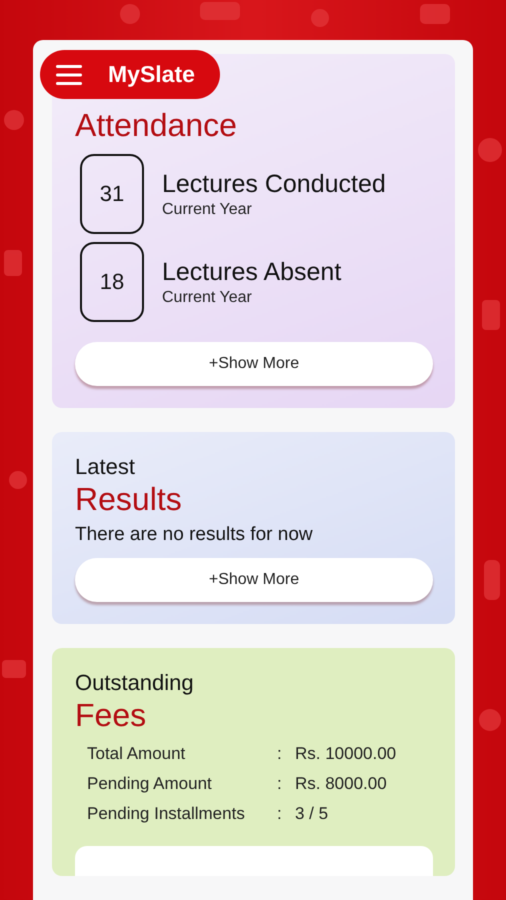 The width and height of the screenshot is (506, 900). Describe the element at coordinates (156, 125) in the screenshot. I see `card-heading: Attendance` at that location.